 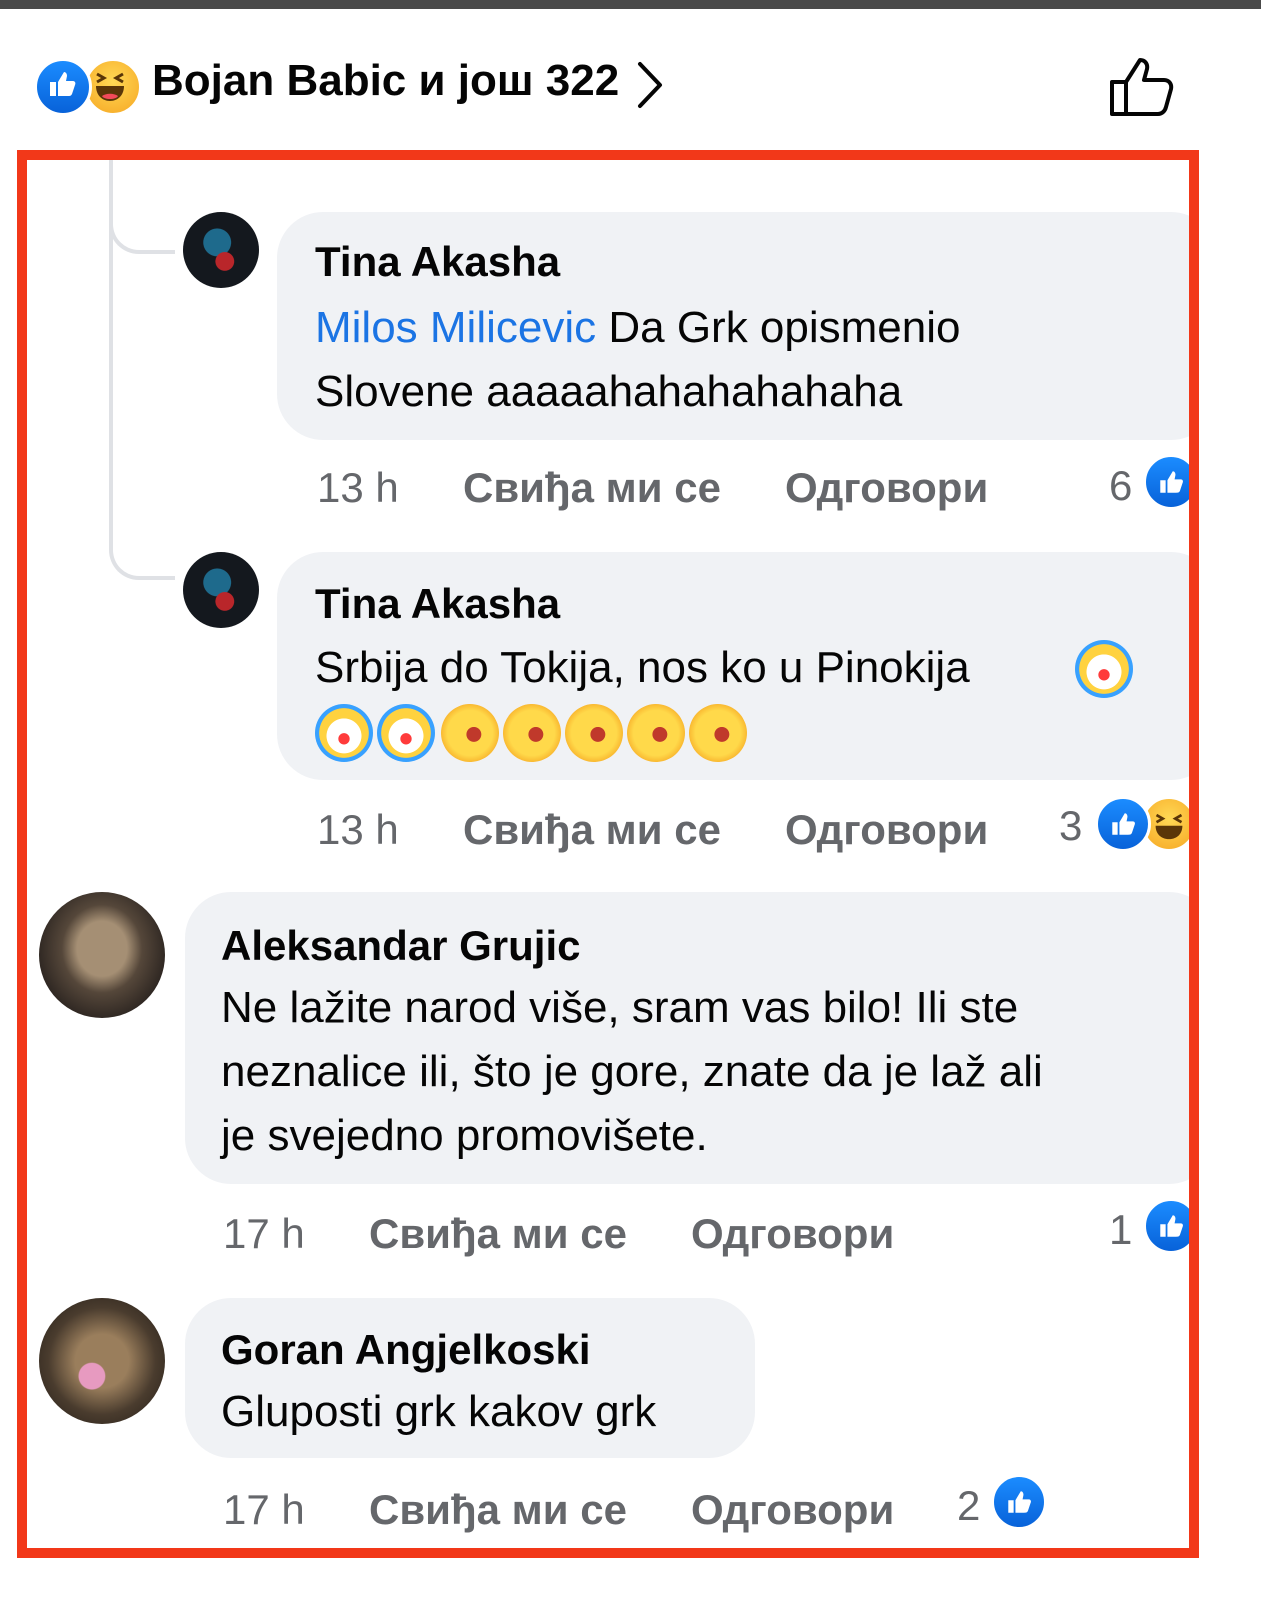 I want to click on thumbs-up-outline-icon, so click(x=1142, y=85).